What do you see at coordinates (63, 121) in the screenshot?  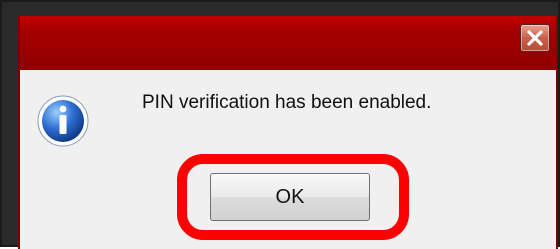 I see `info-icon` at bounding box center [63, 121].